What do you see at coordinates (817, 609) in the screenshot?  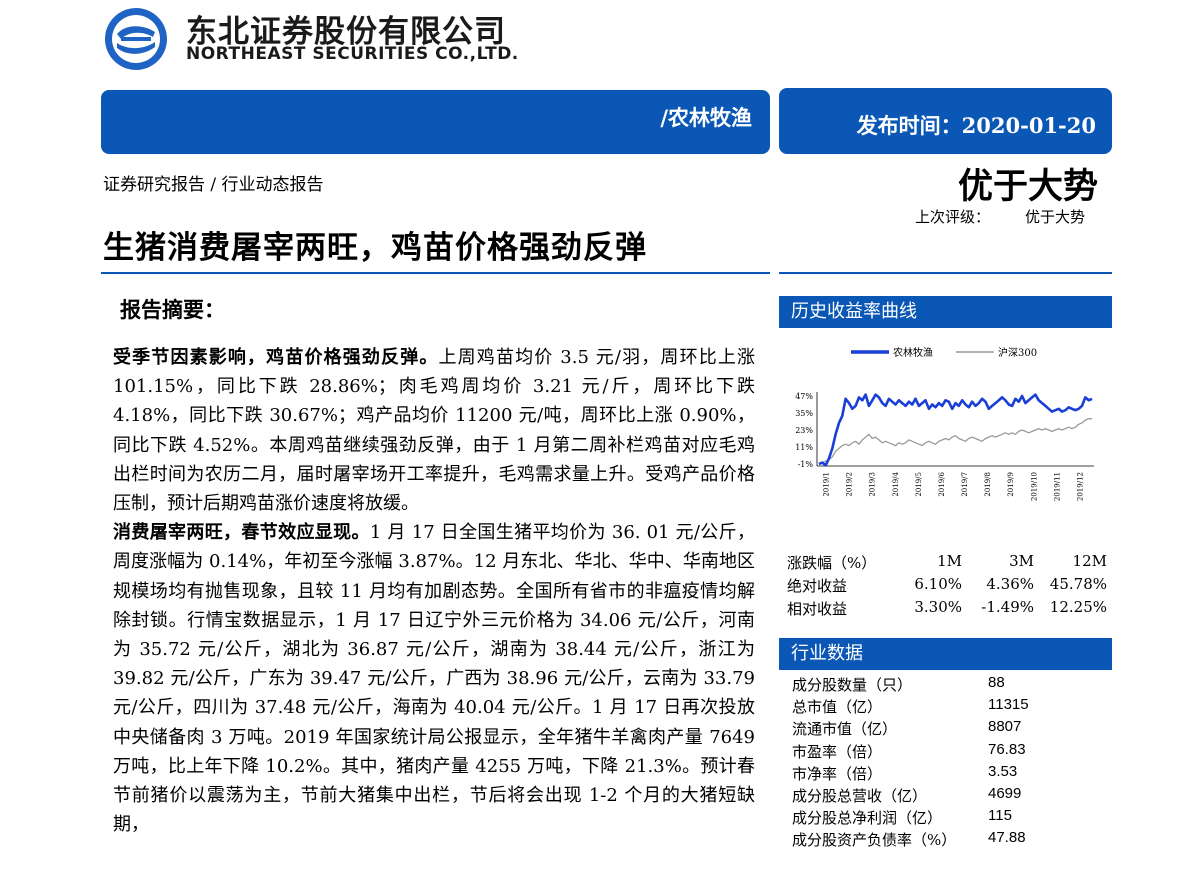 I see `cell: 相对收益` at bounding box center [817, 609].